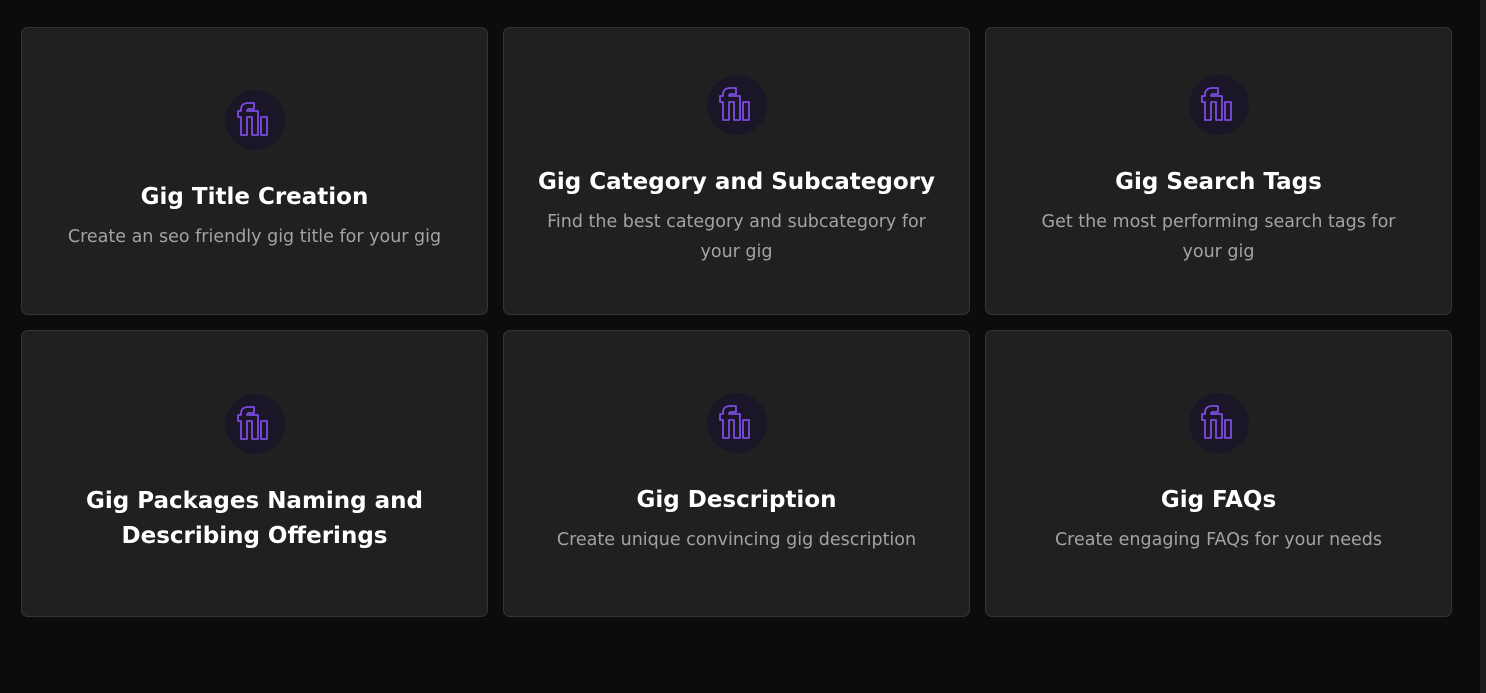  I want to click on card-title: Gig Category and Subcategory, so click(736, 182).